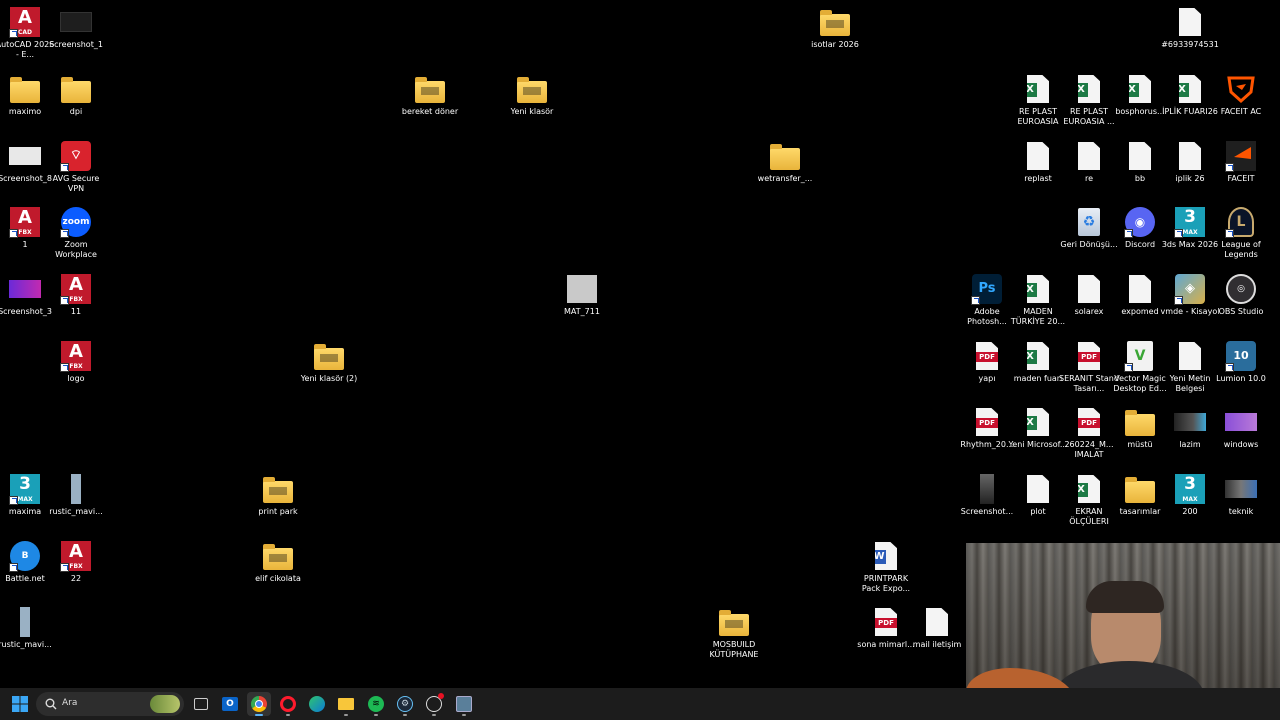  Describe the element at coordinates (1241, 156) in the screenshot. I see `faceit-icon` at that location.